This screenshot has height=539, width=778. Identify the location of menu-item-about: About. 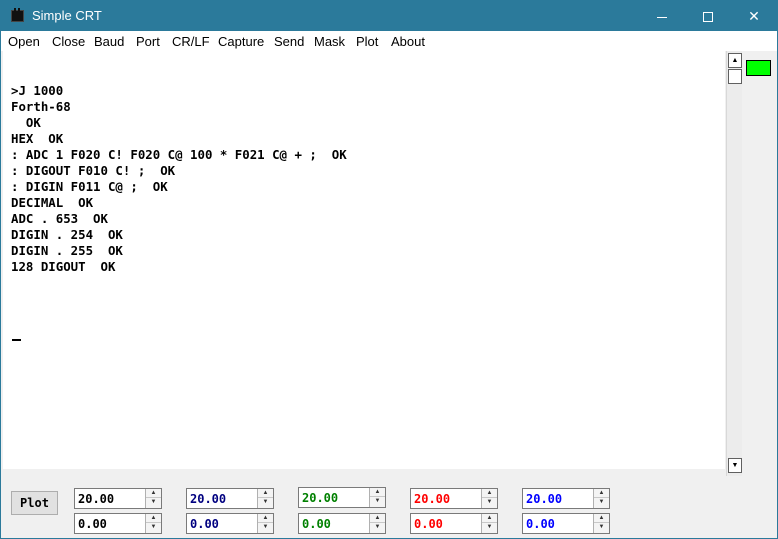
(408, 41).